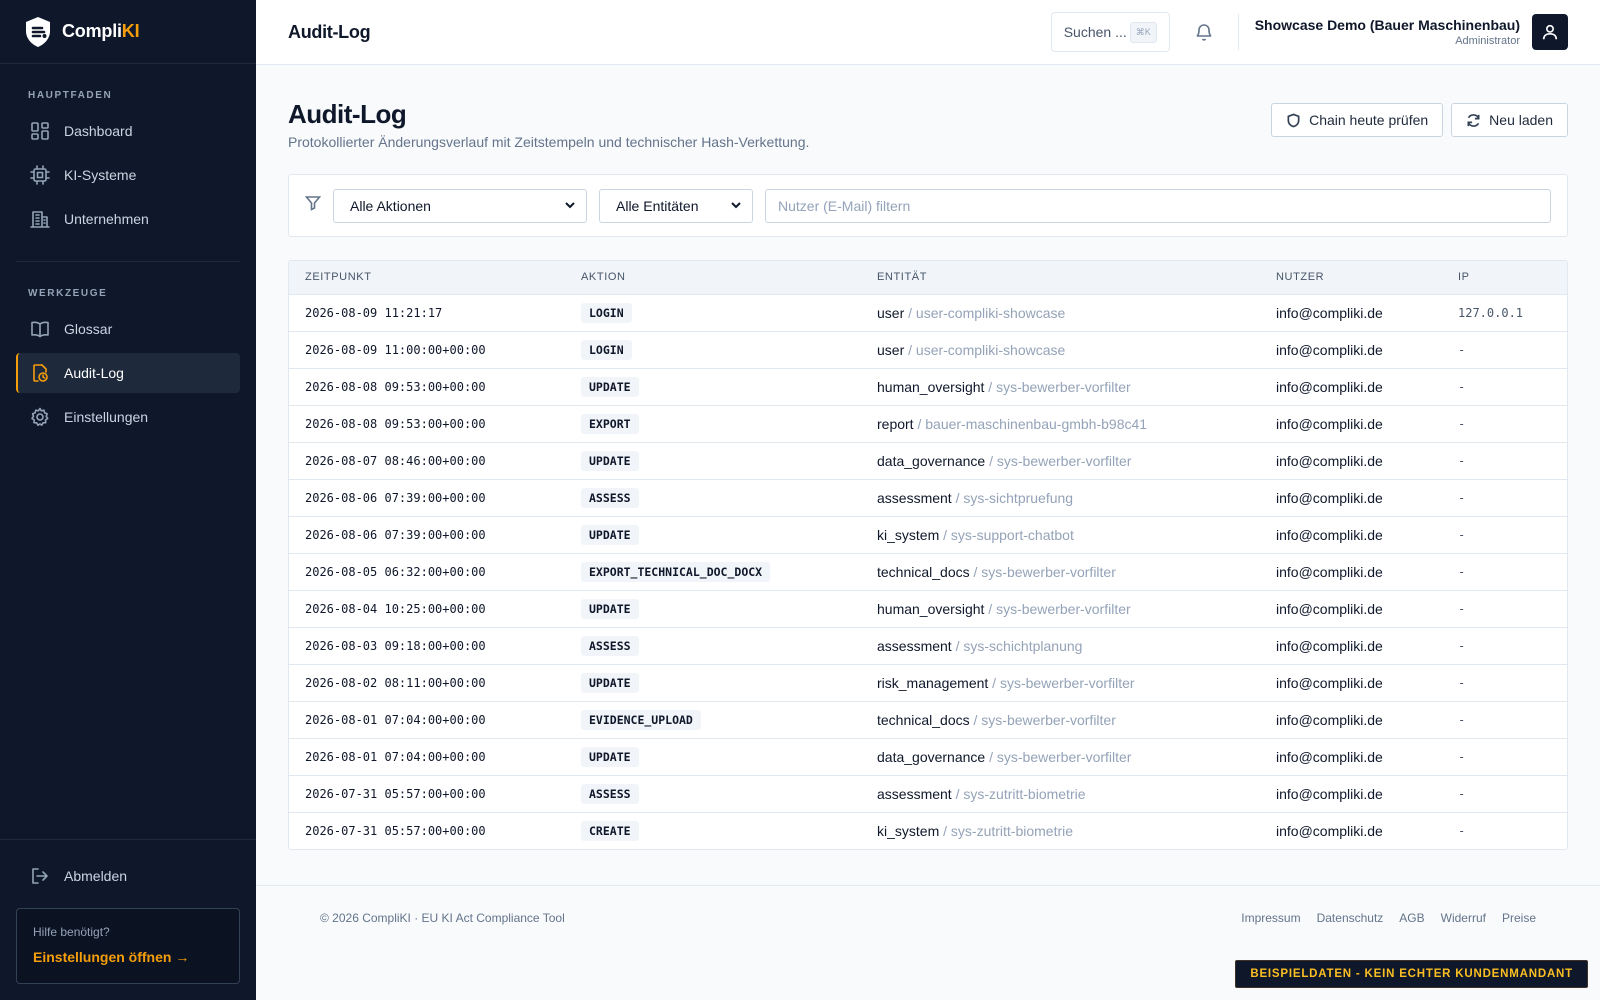 The image size is (1600, 1000). I want to click on sidebar-item-label: Audit-Log, so click(94, 373).